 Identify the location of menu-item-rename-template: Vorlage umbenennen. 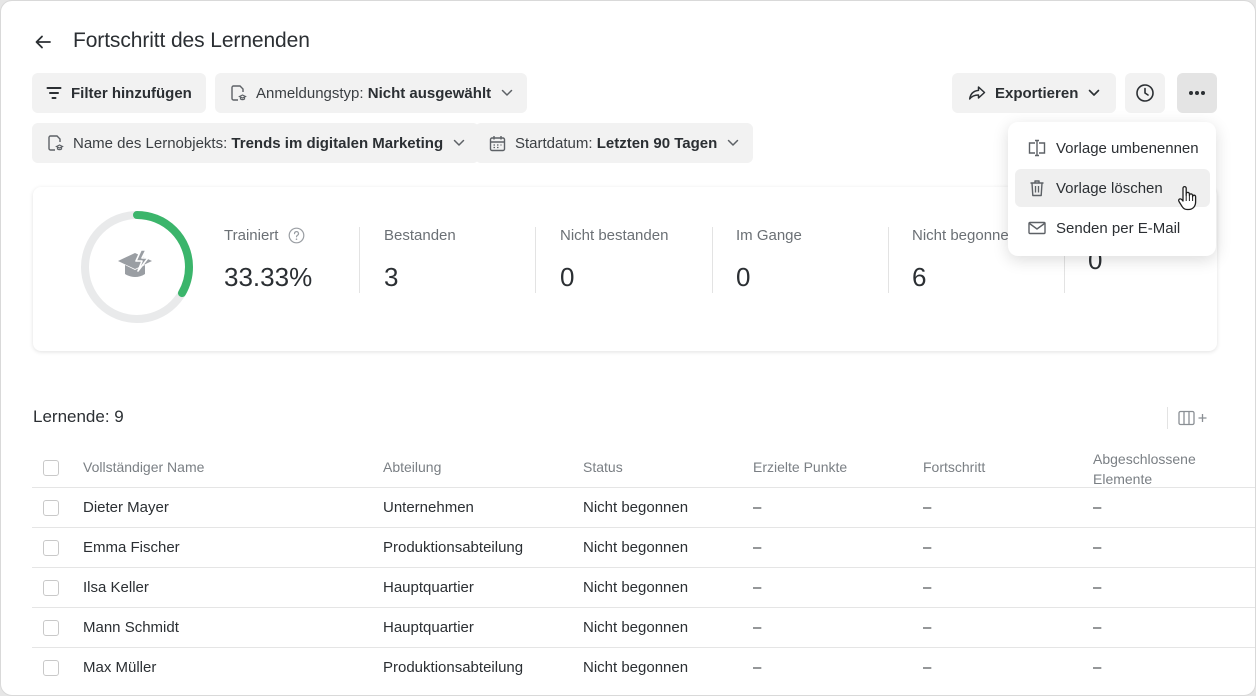
(1112, 148).